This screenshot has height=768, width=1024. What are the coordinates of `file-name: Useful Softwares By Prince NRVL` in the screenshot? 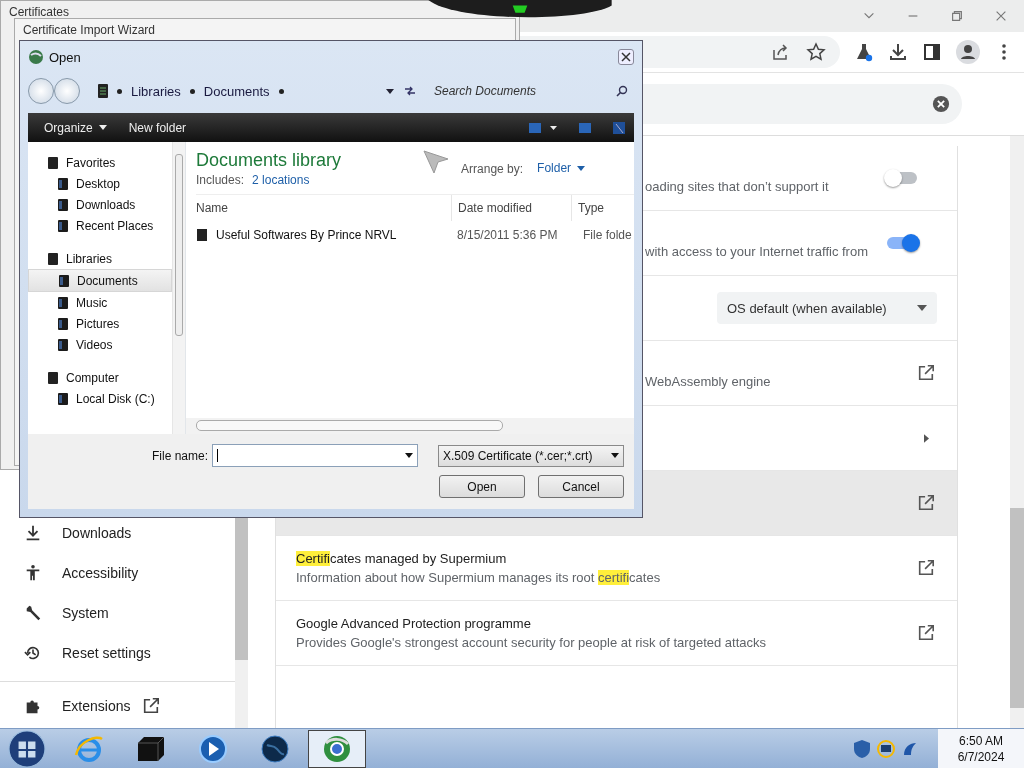 It's located at (306, 235).